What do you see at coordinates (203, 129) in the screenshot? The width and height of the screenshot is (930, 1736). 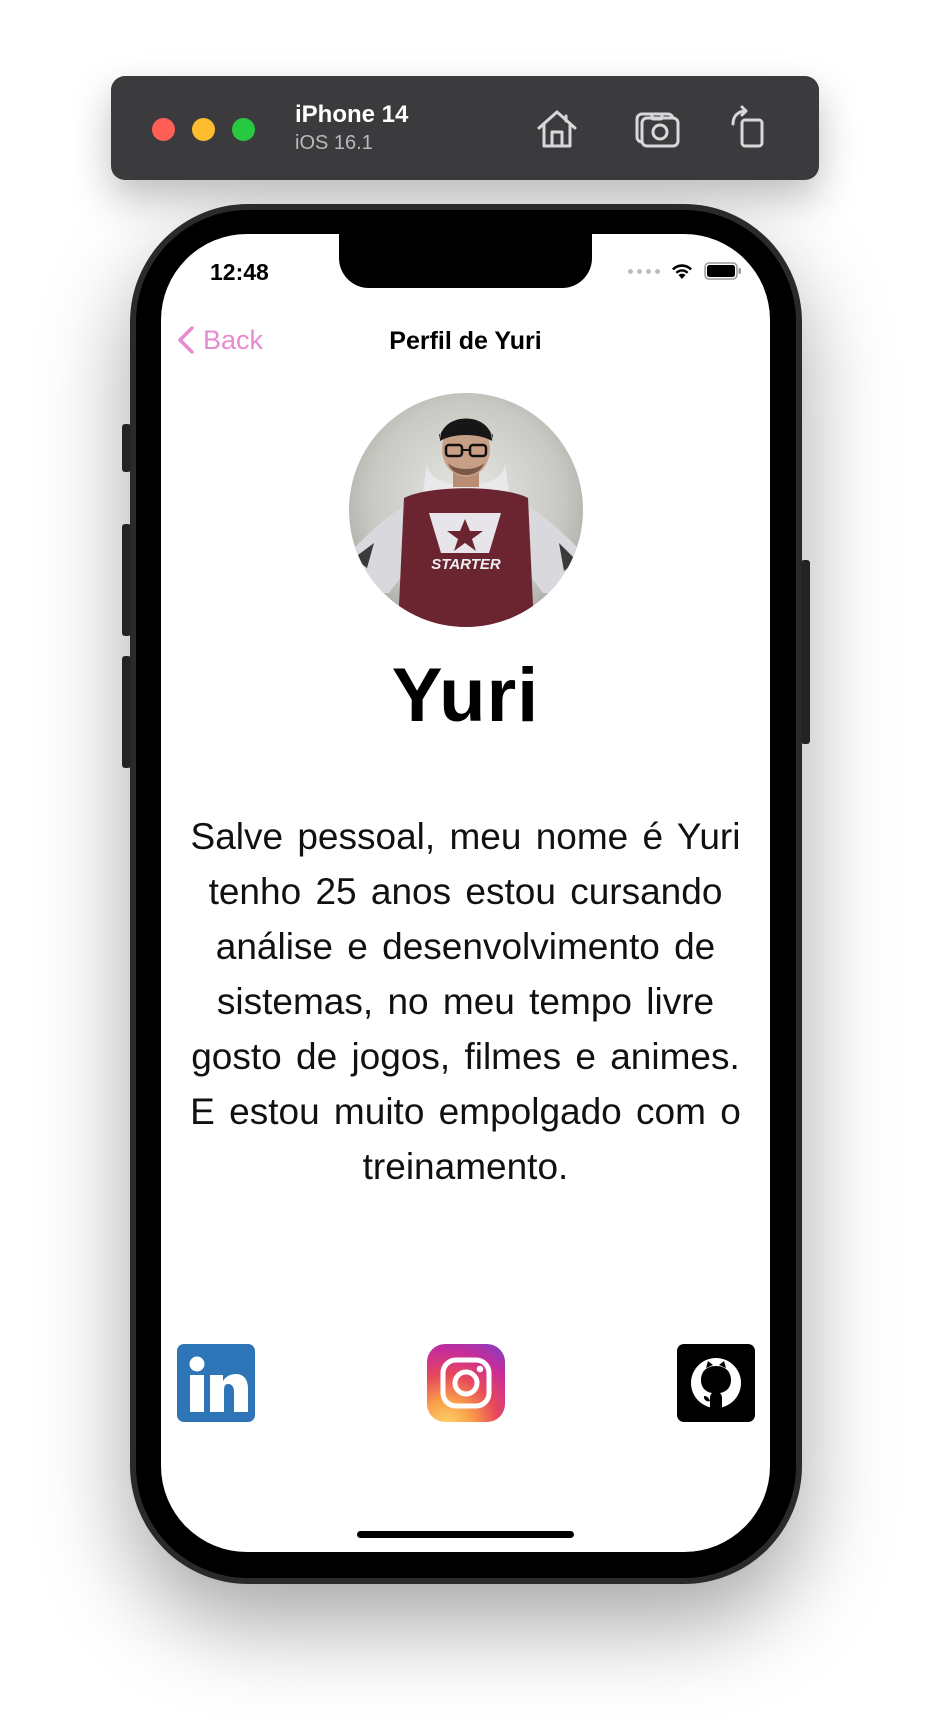 I see `minimize-window-button` at bounding box center [203, 129].